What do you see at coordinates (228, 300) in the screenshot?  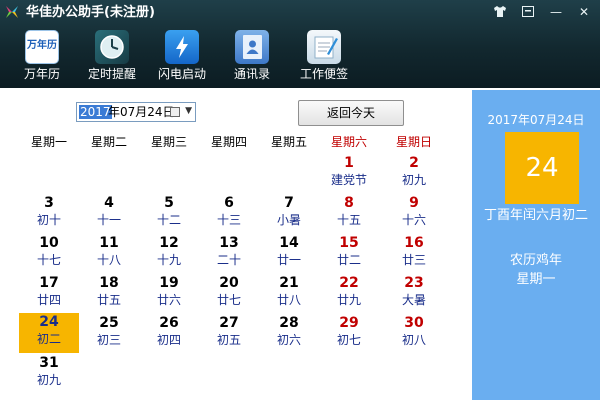 I see `lunar-label: 廿七` at bounding box center [228, 300].